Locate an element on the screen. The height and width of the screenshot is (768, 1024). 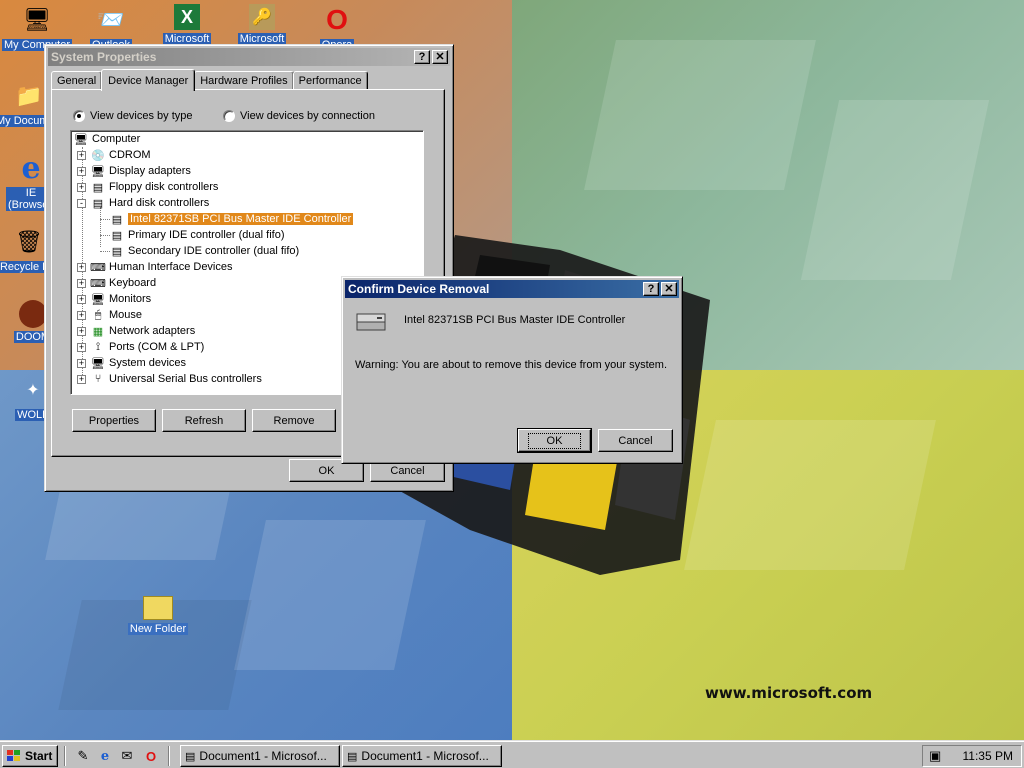
show-desktop-icon: ✎ is located at coordinates (83, 756).